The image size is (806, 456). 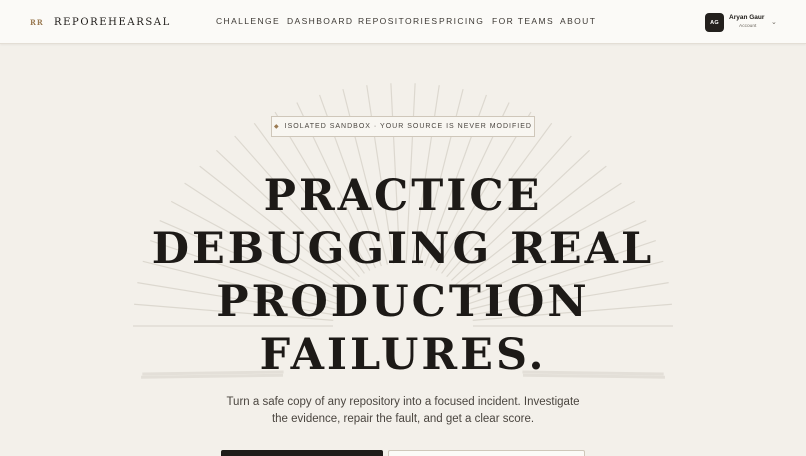 I want to click on hero-title-line: PRACTICE, so click(x=403, y=196).